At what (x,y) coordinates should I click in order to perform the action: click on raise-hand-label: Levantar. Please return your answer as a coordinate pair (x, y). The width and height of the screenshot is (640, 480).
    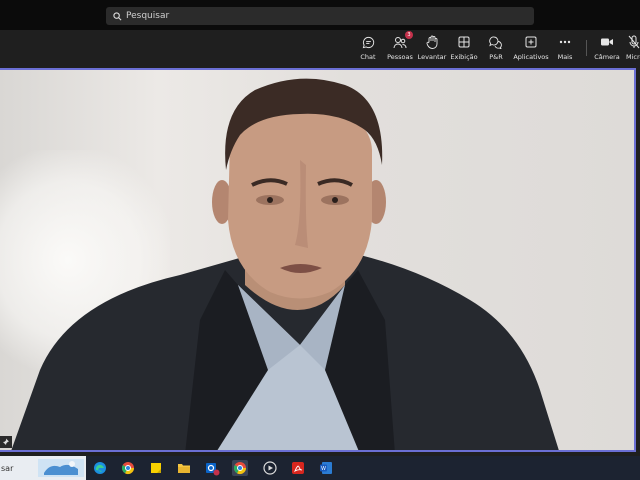
    Looking at the image, I should click on (432, 57).